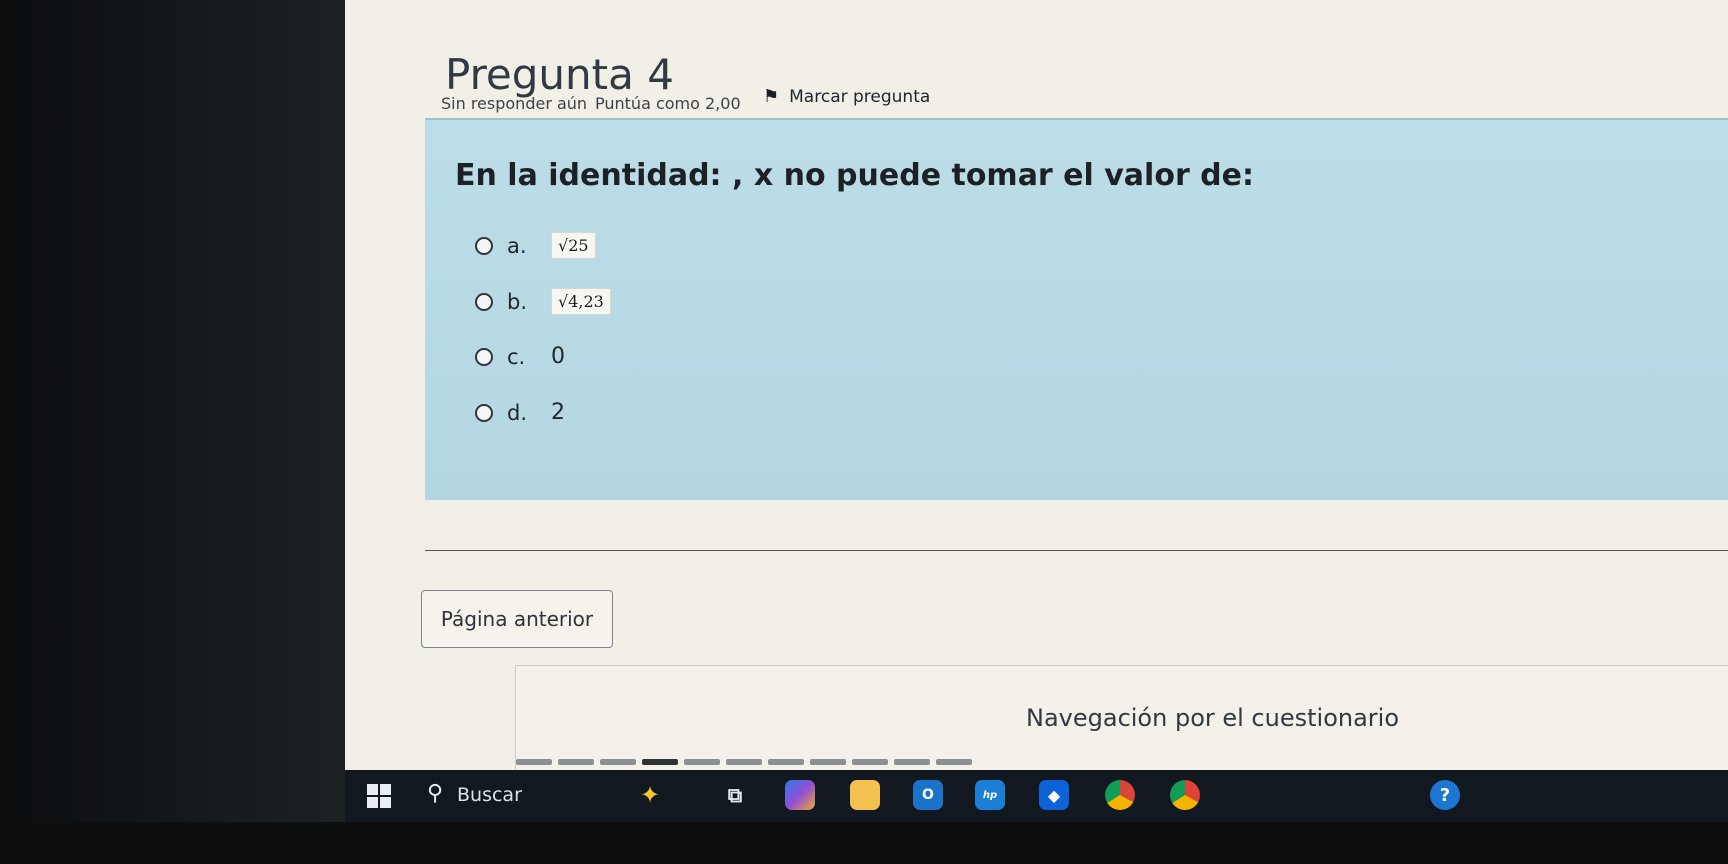 The width and height of the screenshot is (1728, 864). Describe the element at coordinates (865, 795) in the screenshot. I see `file-explorer-icon` at that location.